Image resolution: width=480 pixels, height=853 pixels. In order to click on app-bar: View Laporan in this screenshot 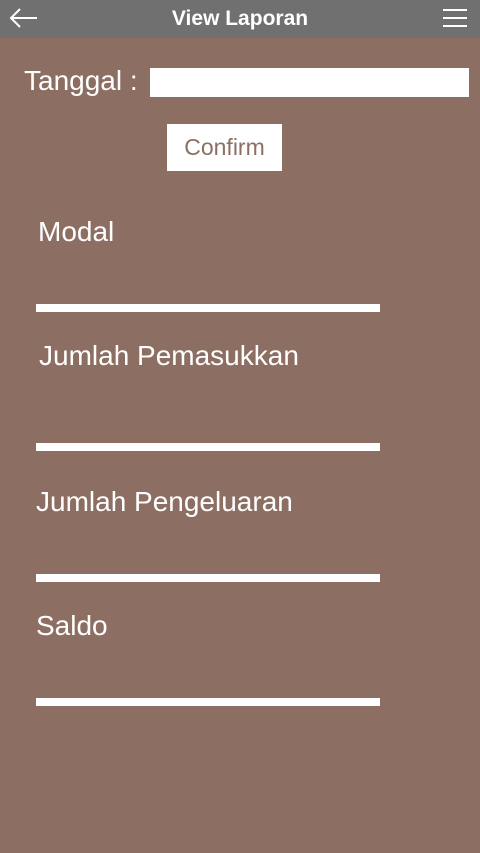, I will do `click(240, 19)`.